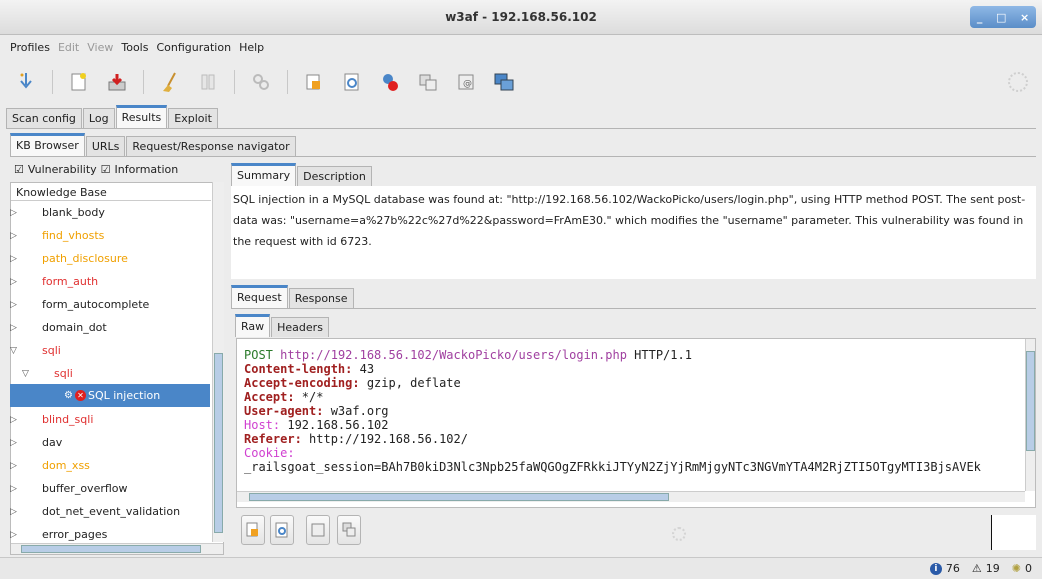  What do you see at coordinates (117, 82) in the screenshot?
I see `save-profile-icon` at bounding box center [117, 82].